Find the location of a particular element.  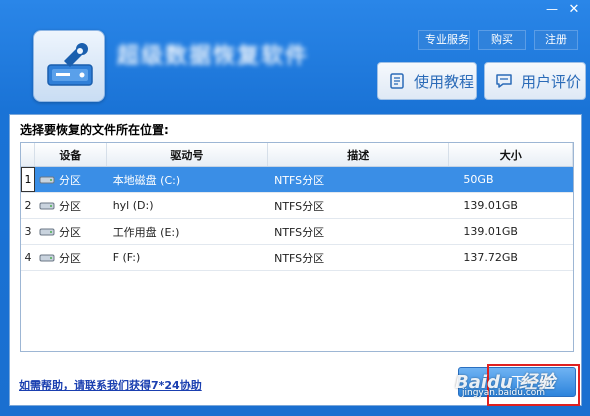

table-header: 设备 驱动号 描述 大小 is located at coordinates (297, 155).